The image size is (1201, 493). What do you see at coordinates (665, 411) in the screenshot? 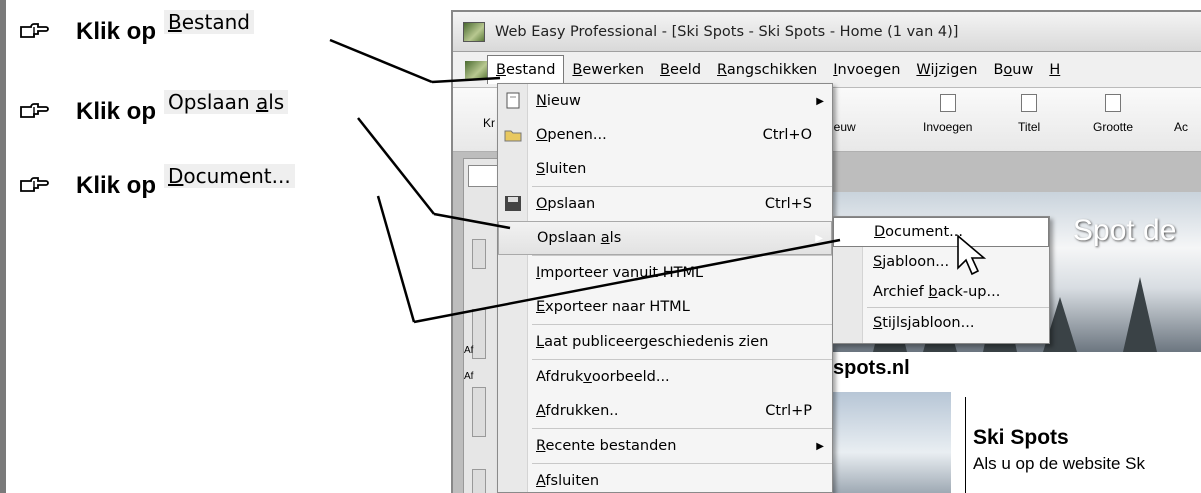
I see `menu-item-afdrukken: Afdrukken.. Ctrl+P` at bounding box center [665, 411].